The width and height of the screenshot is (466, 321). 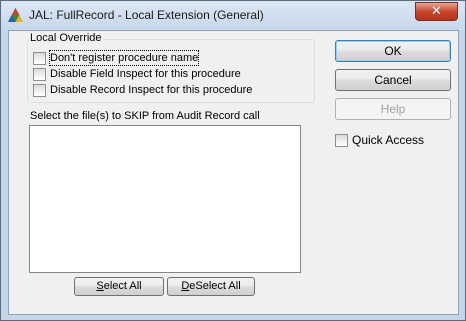 What do you see at coordinates (15, 15) in the screenshot?
I see `app-logo-icon` at bounding box center [15, 15].